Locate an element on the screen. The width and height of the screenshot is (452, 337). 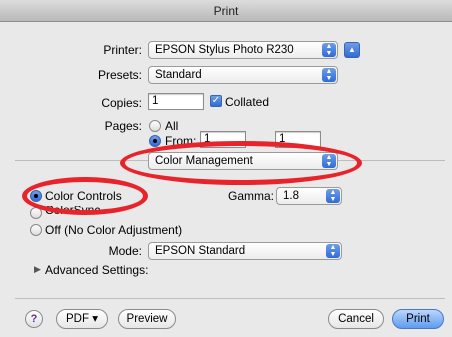
pages-label: Pages: is located at coordinates (123, 126).